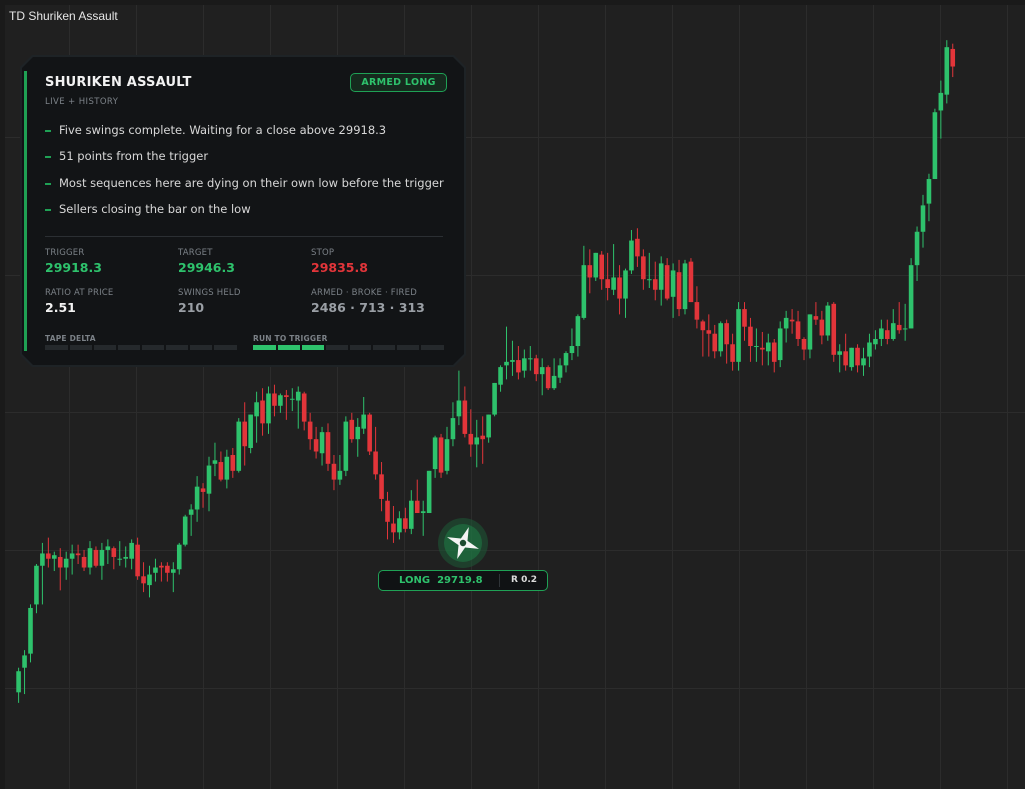 Image resolution: width=1025 pixels, height=789 pixels. What do you see at coordinates (141, 347) in the screenshot?
I see `tape-delta-bar` at bounding box center [141, 347].